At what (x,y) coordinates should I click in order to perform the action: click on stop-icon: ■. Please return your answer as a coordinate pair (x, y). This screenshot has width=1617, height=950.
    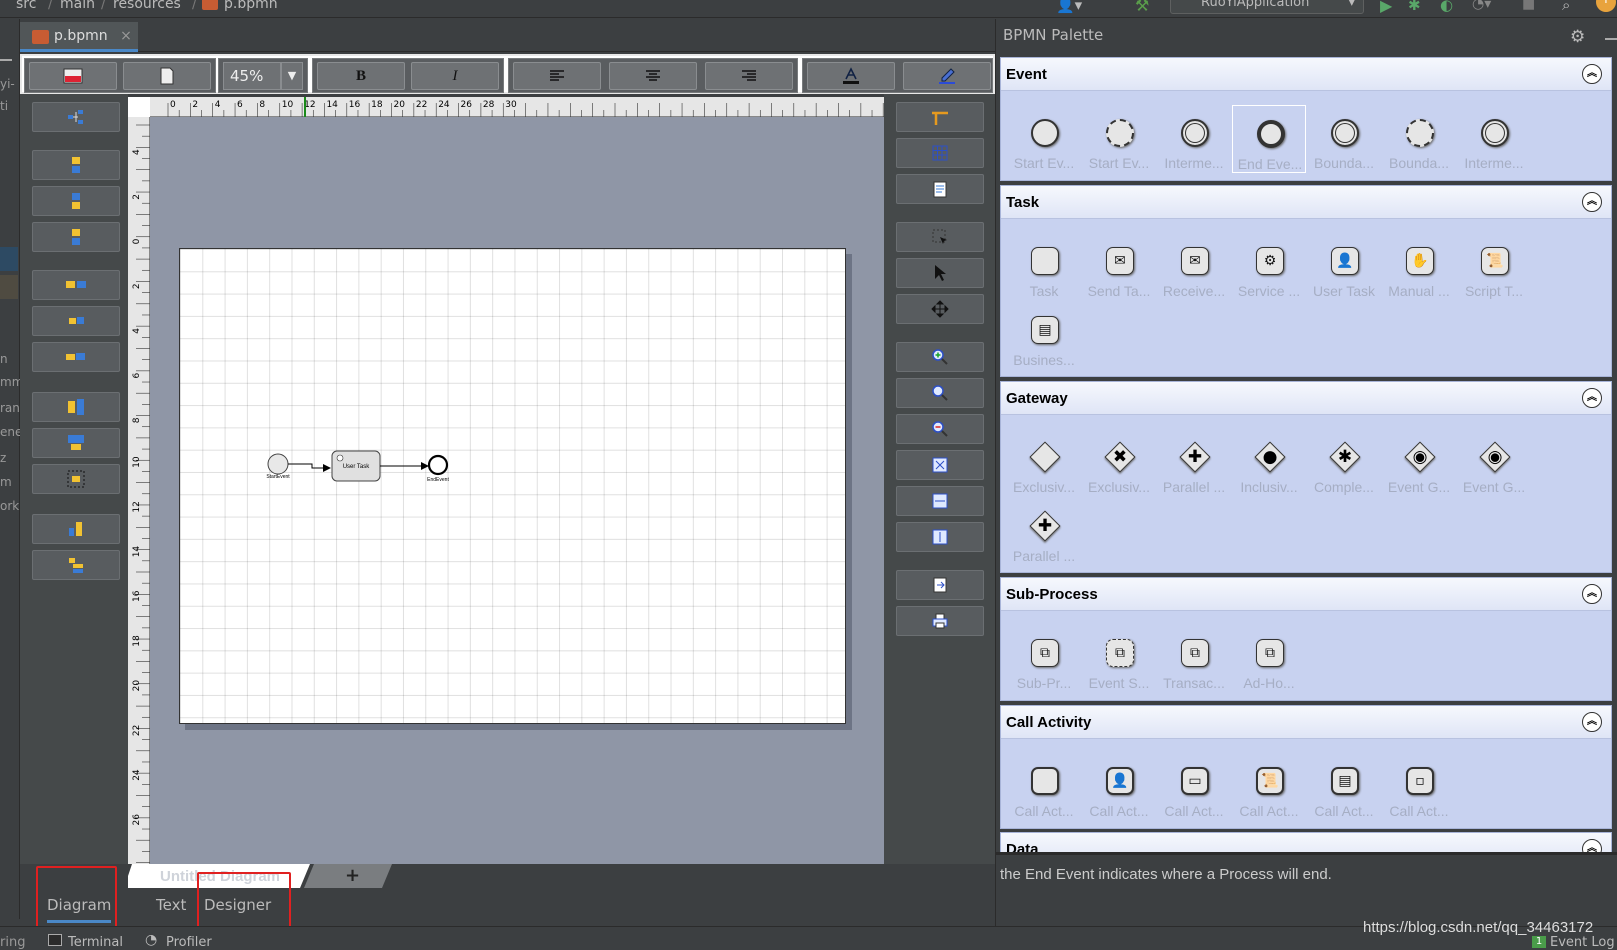
    Looking at the image, I should click on (1528, 6).